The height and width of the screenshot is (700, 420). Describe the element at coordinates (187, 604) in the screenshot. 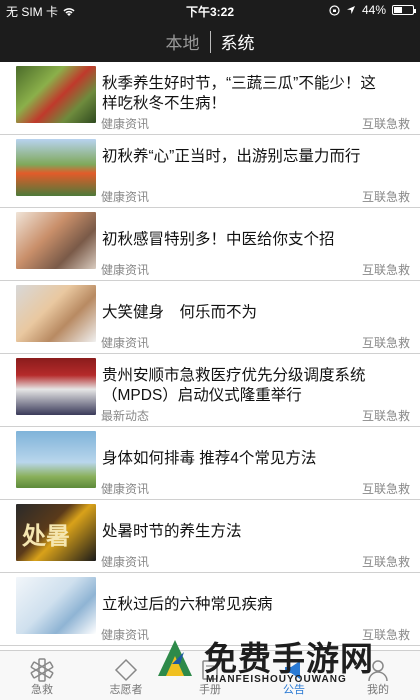

I see `news-title: 立秋过后的六种常见疾病` at that location.